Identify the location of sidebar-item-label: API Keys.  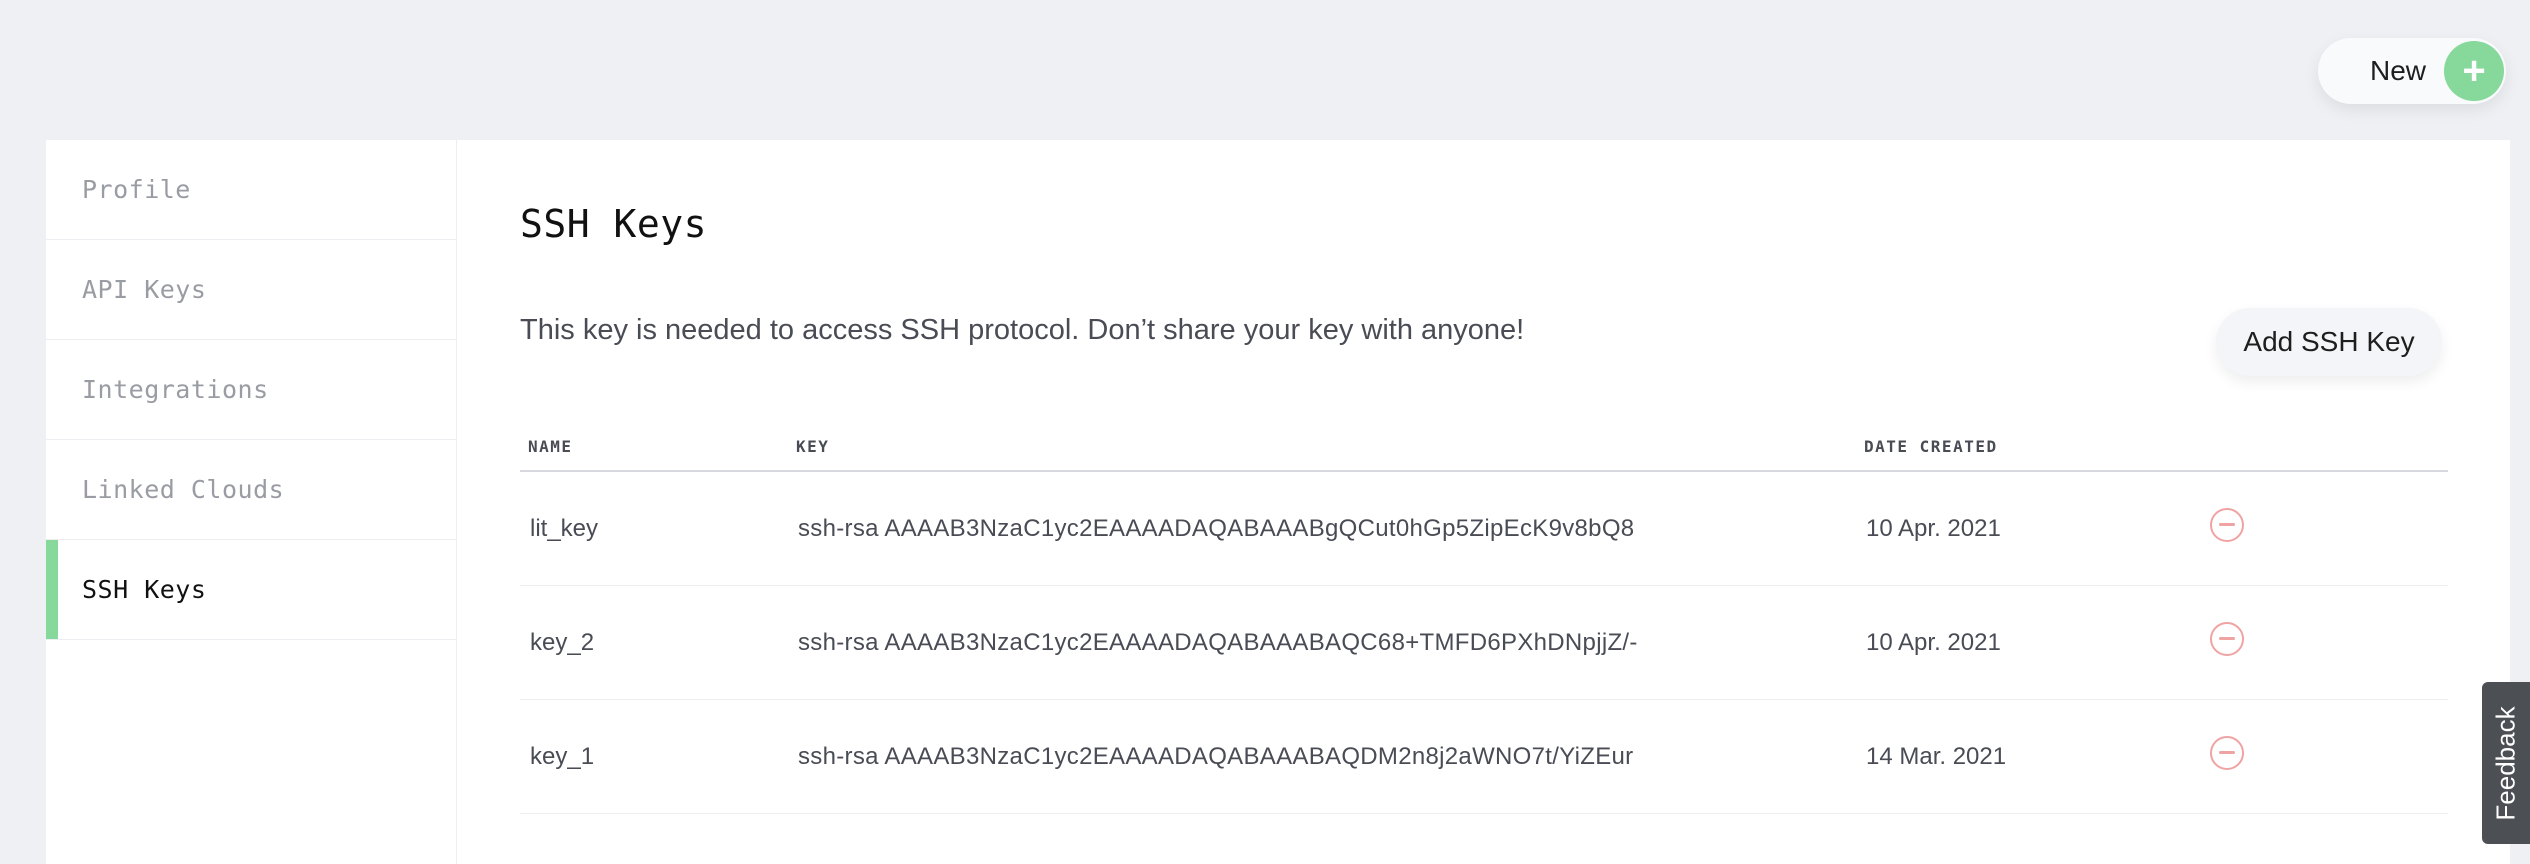
(144, 289).